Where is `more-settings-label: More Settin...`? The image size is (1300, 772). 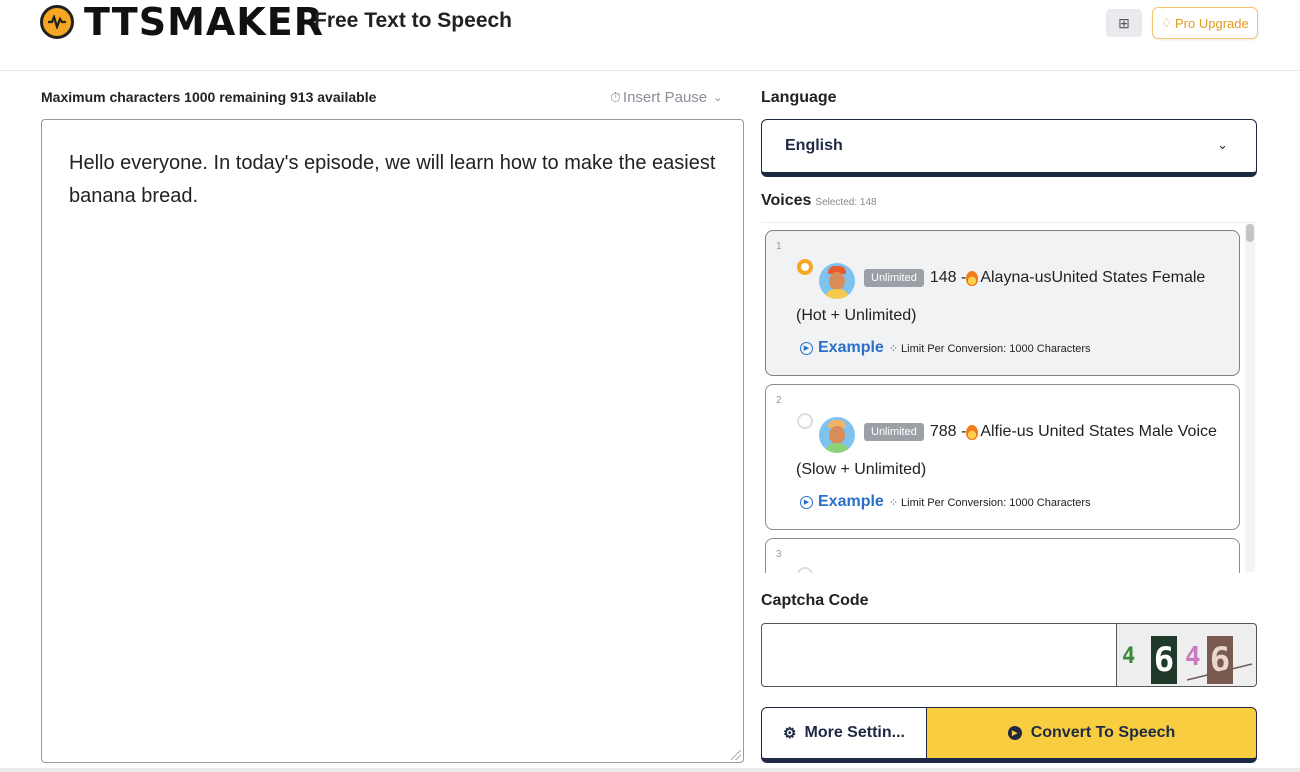 more-settings-label: More Settin... is located at coordinates (854, 732).